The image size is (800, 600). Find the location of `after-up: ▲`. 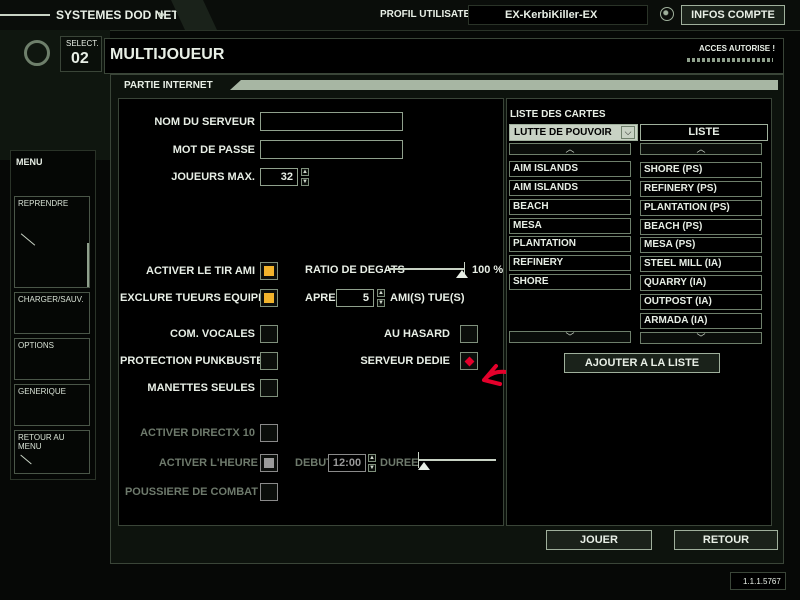

after-up: ▲ is located at coordinates (381, 293).